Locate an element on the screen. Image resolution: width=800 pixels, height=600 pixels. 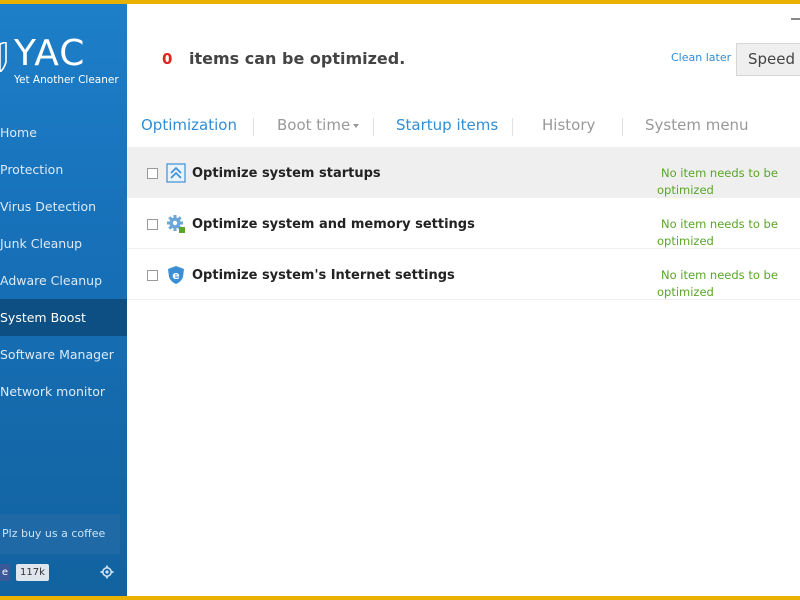
settings-gear-icon is located at coordinates (107, 572).